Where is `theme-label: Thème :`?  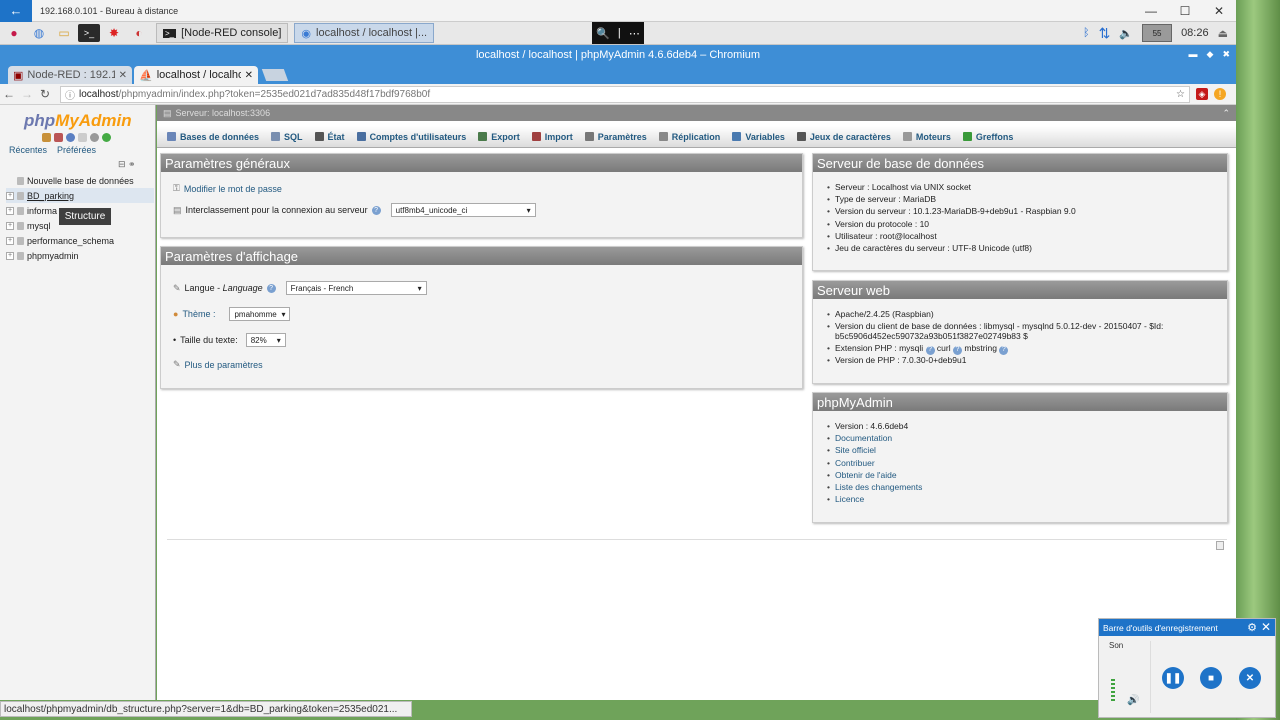 theme-label: Thème : is located at coordinates (198, 314).